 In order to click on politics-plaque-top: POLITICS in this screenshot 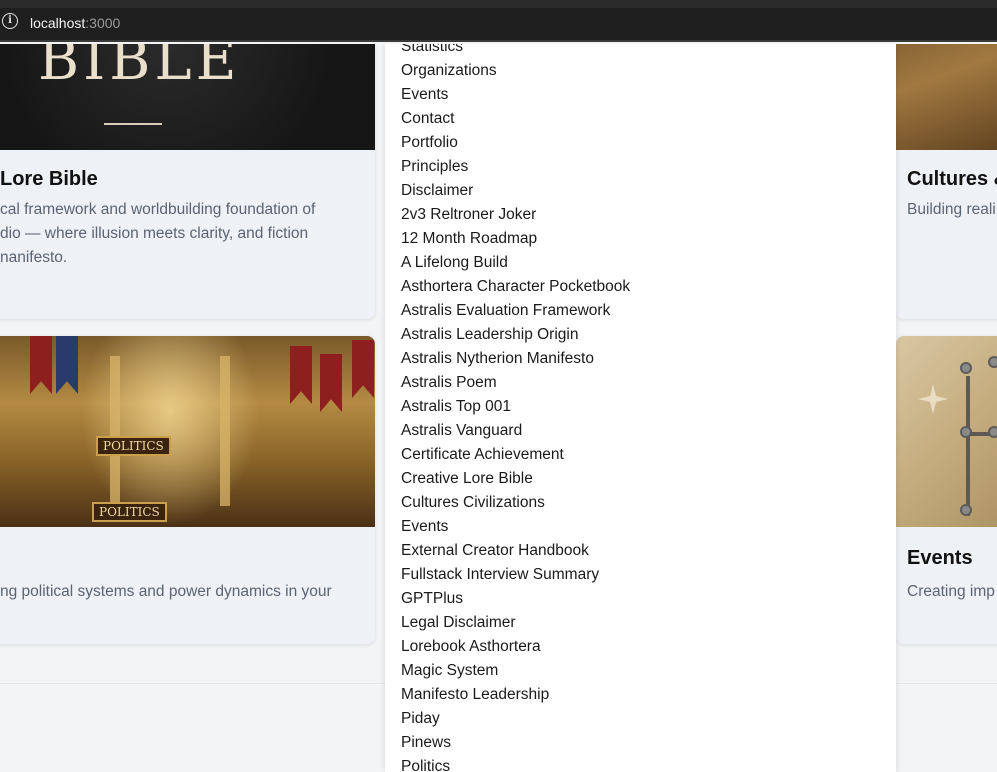, I will do `click(133, 446)`.